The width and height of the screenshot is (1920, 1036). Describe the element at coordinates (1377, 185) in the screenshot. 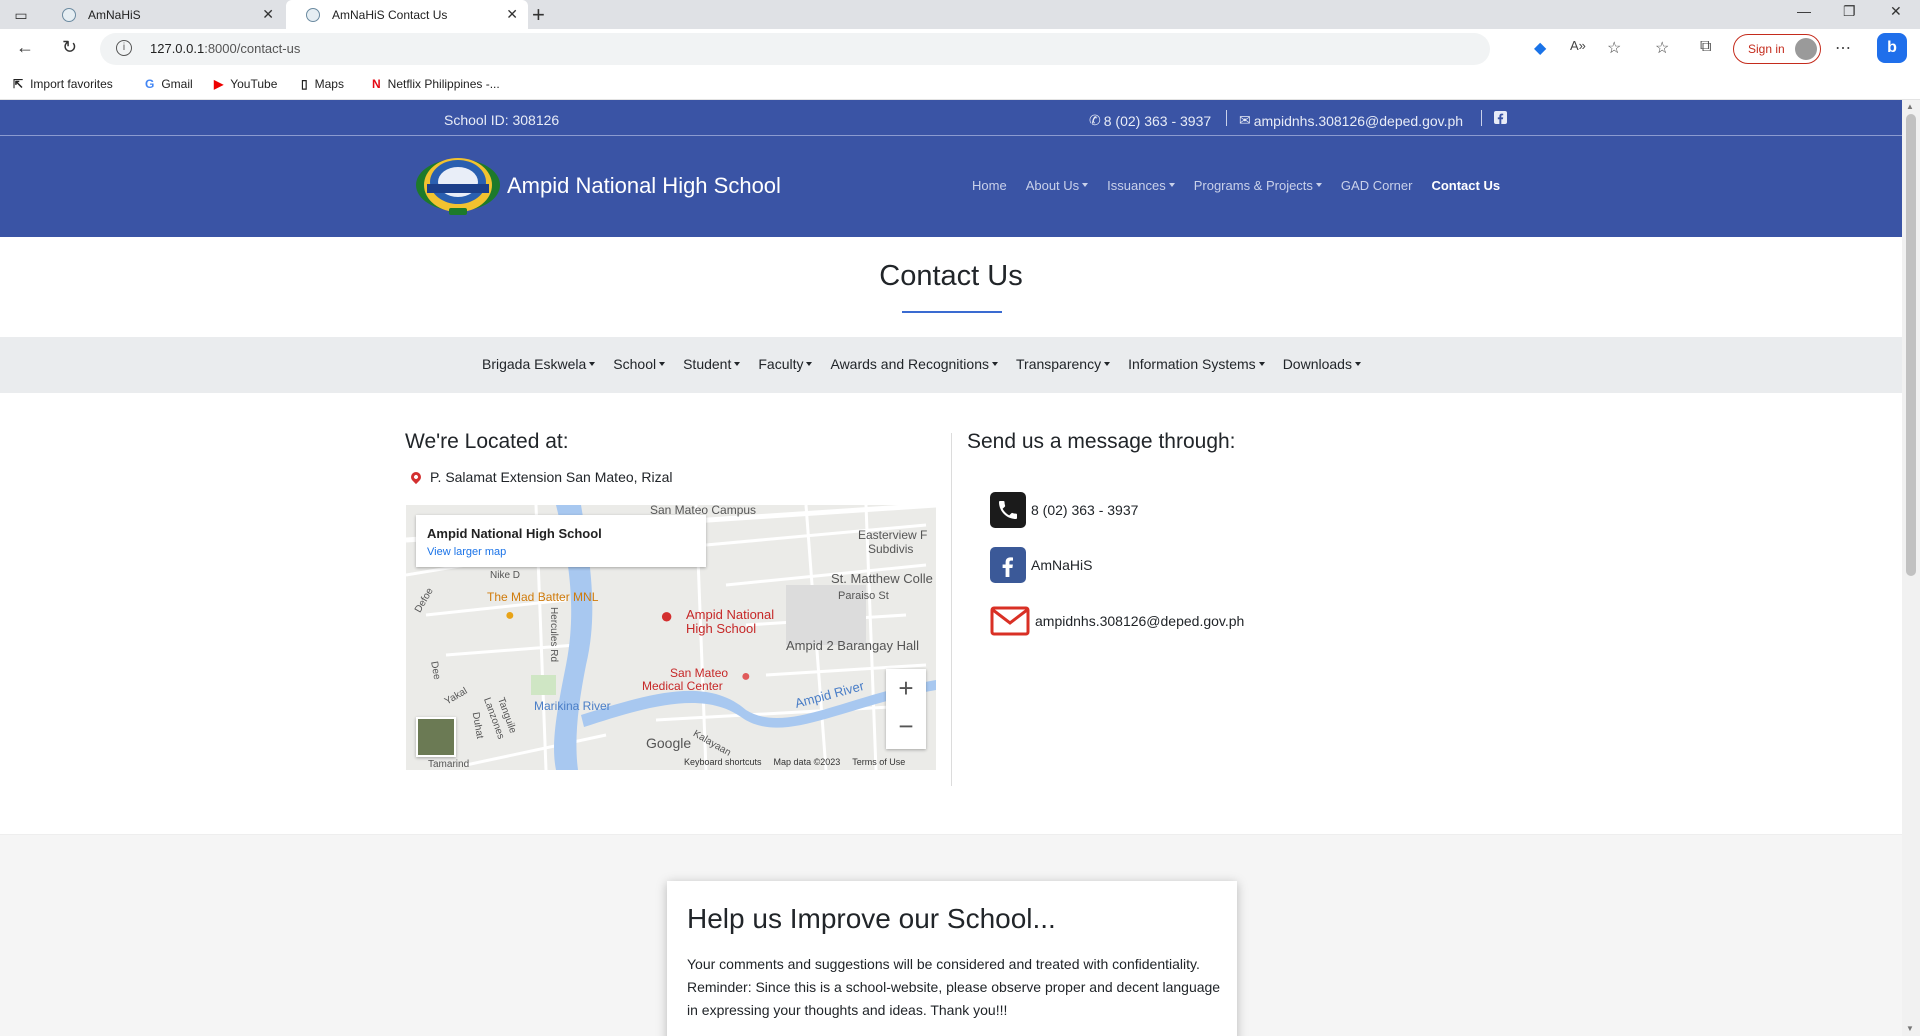

I see `nav-gad-corner: GAD Corner` at that location.